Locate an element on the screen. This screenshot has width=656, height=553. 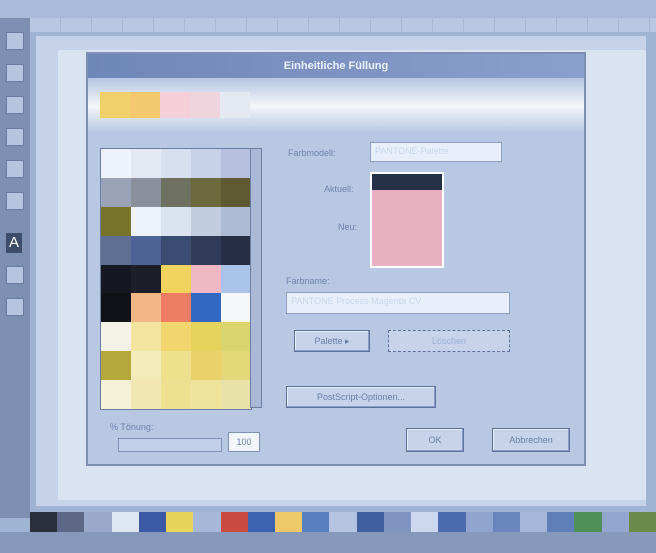
new-color-label: Neu: is located at coordinates (348, 227).